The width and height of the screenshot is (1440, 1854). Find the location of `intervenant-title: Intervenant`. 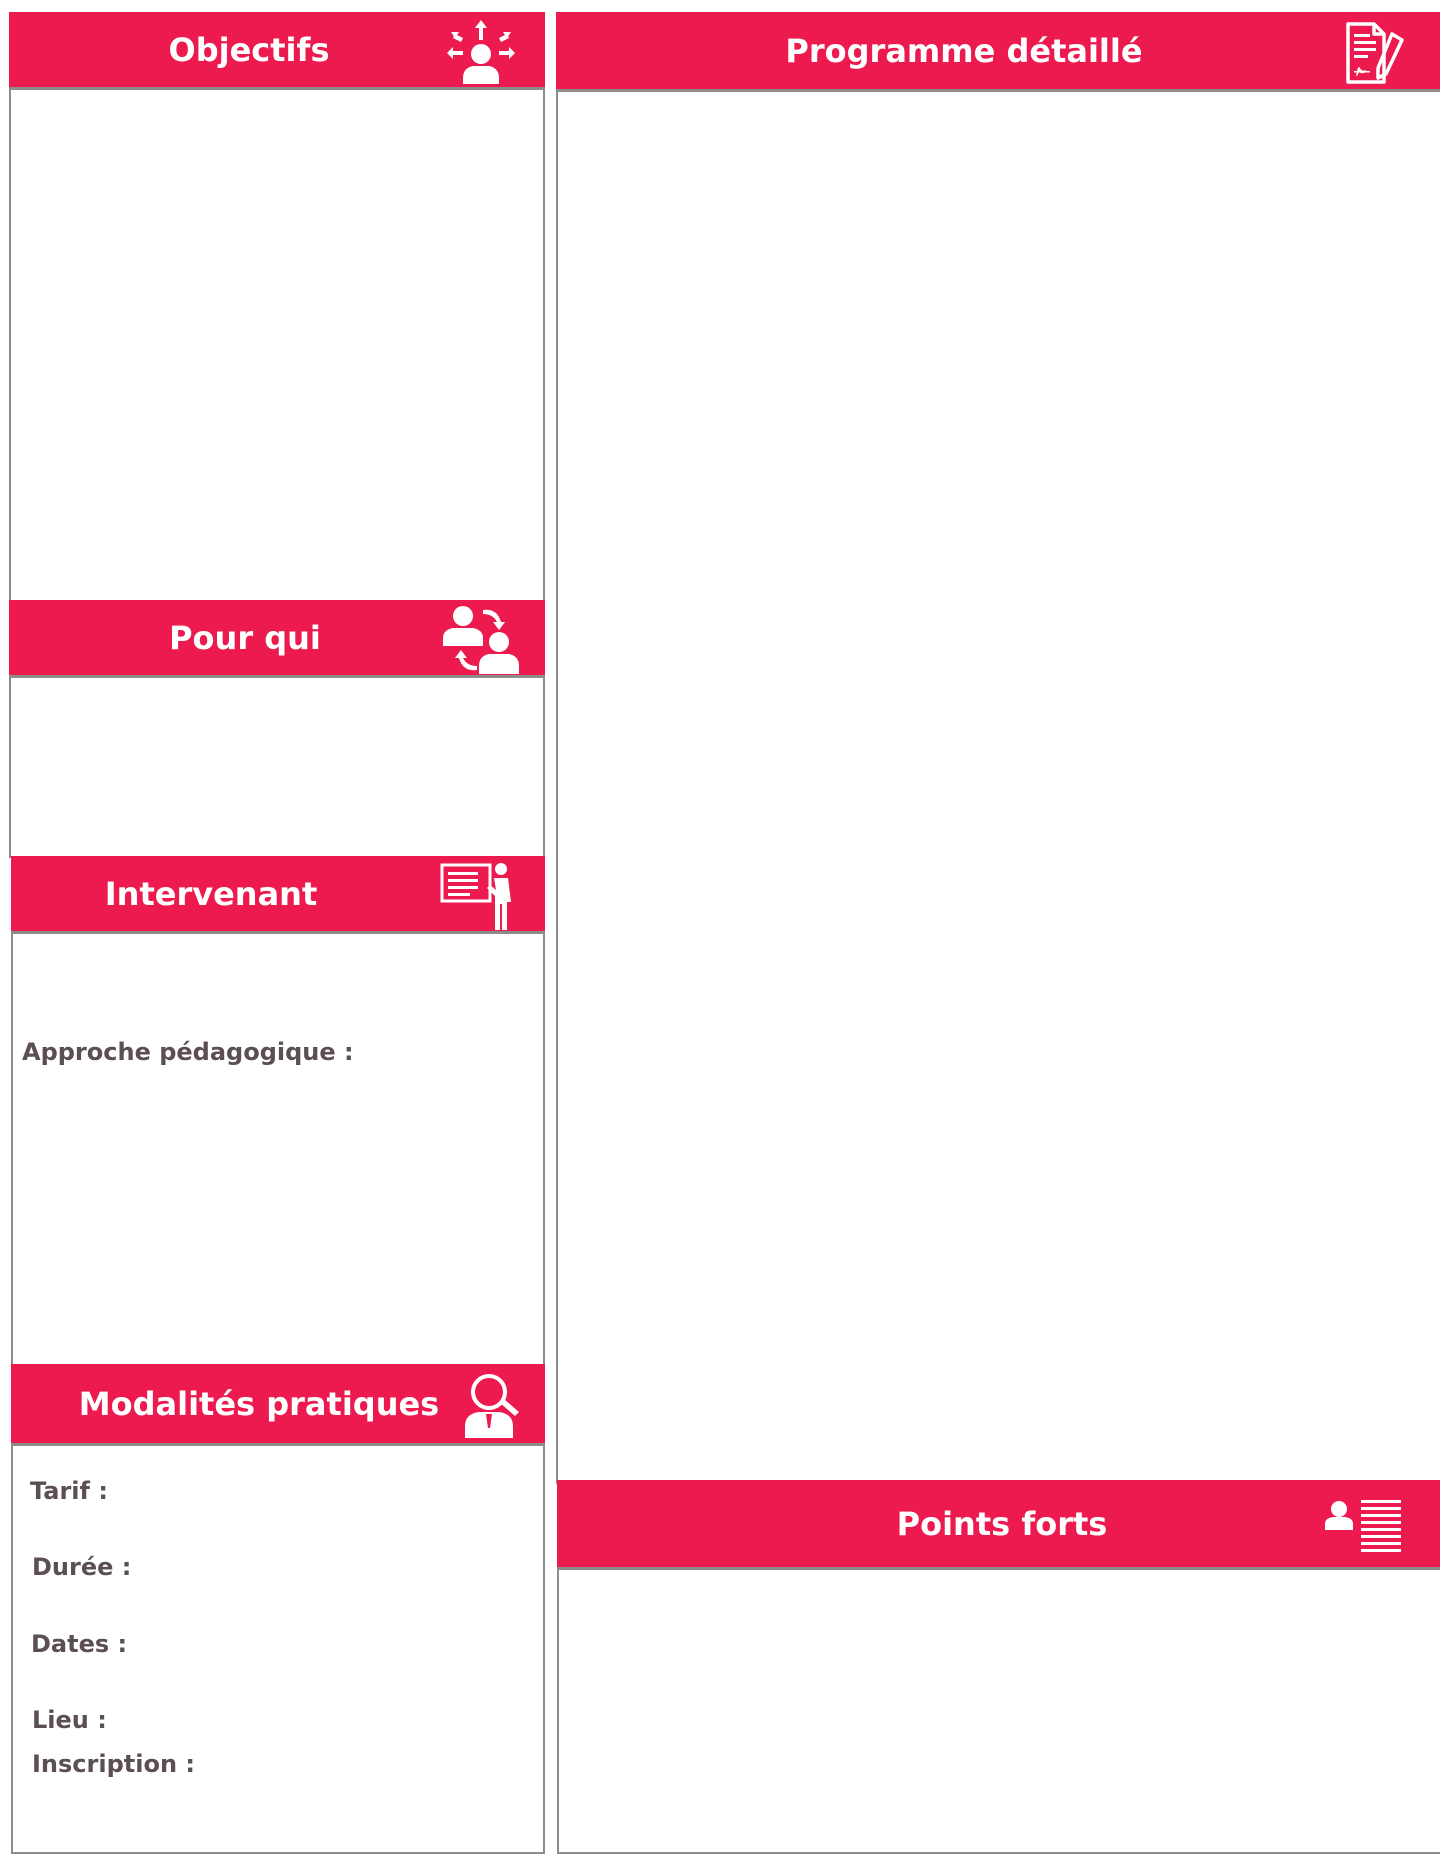

intervenant-title: Intervenant is located at coordinates (211, 893).